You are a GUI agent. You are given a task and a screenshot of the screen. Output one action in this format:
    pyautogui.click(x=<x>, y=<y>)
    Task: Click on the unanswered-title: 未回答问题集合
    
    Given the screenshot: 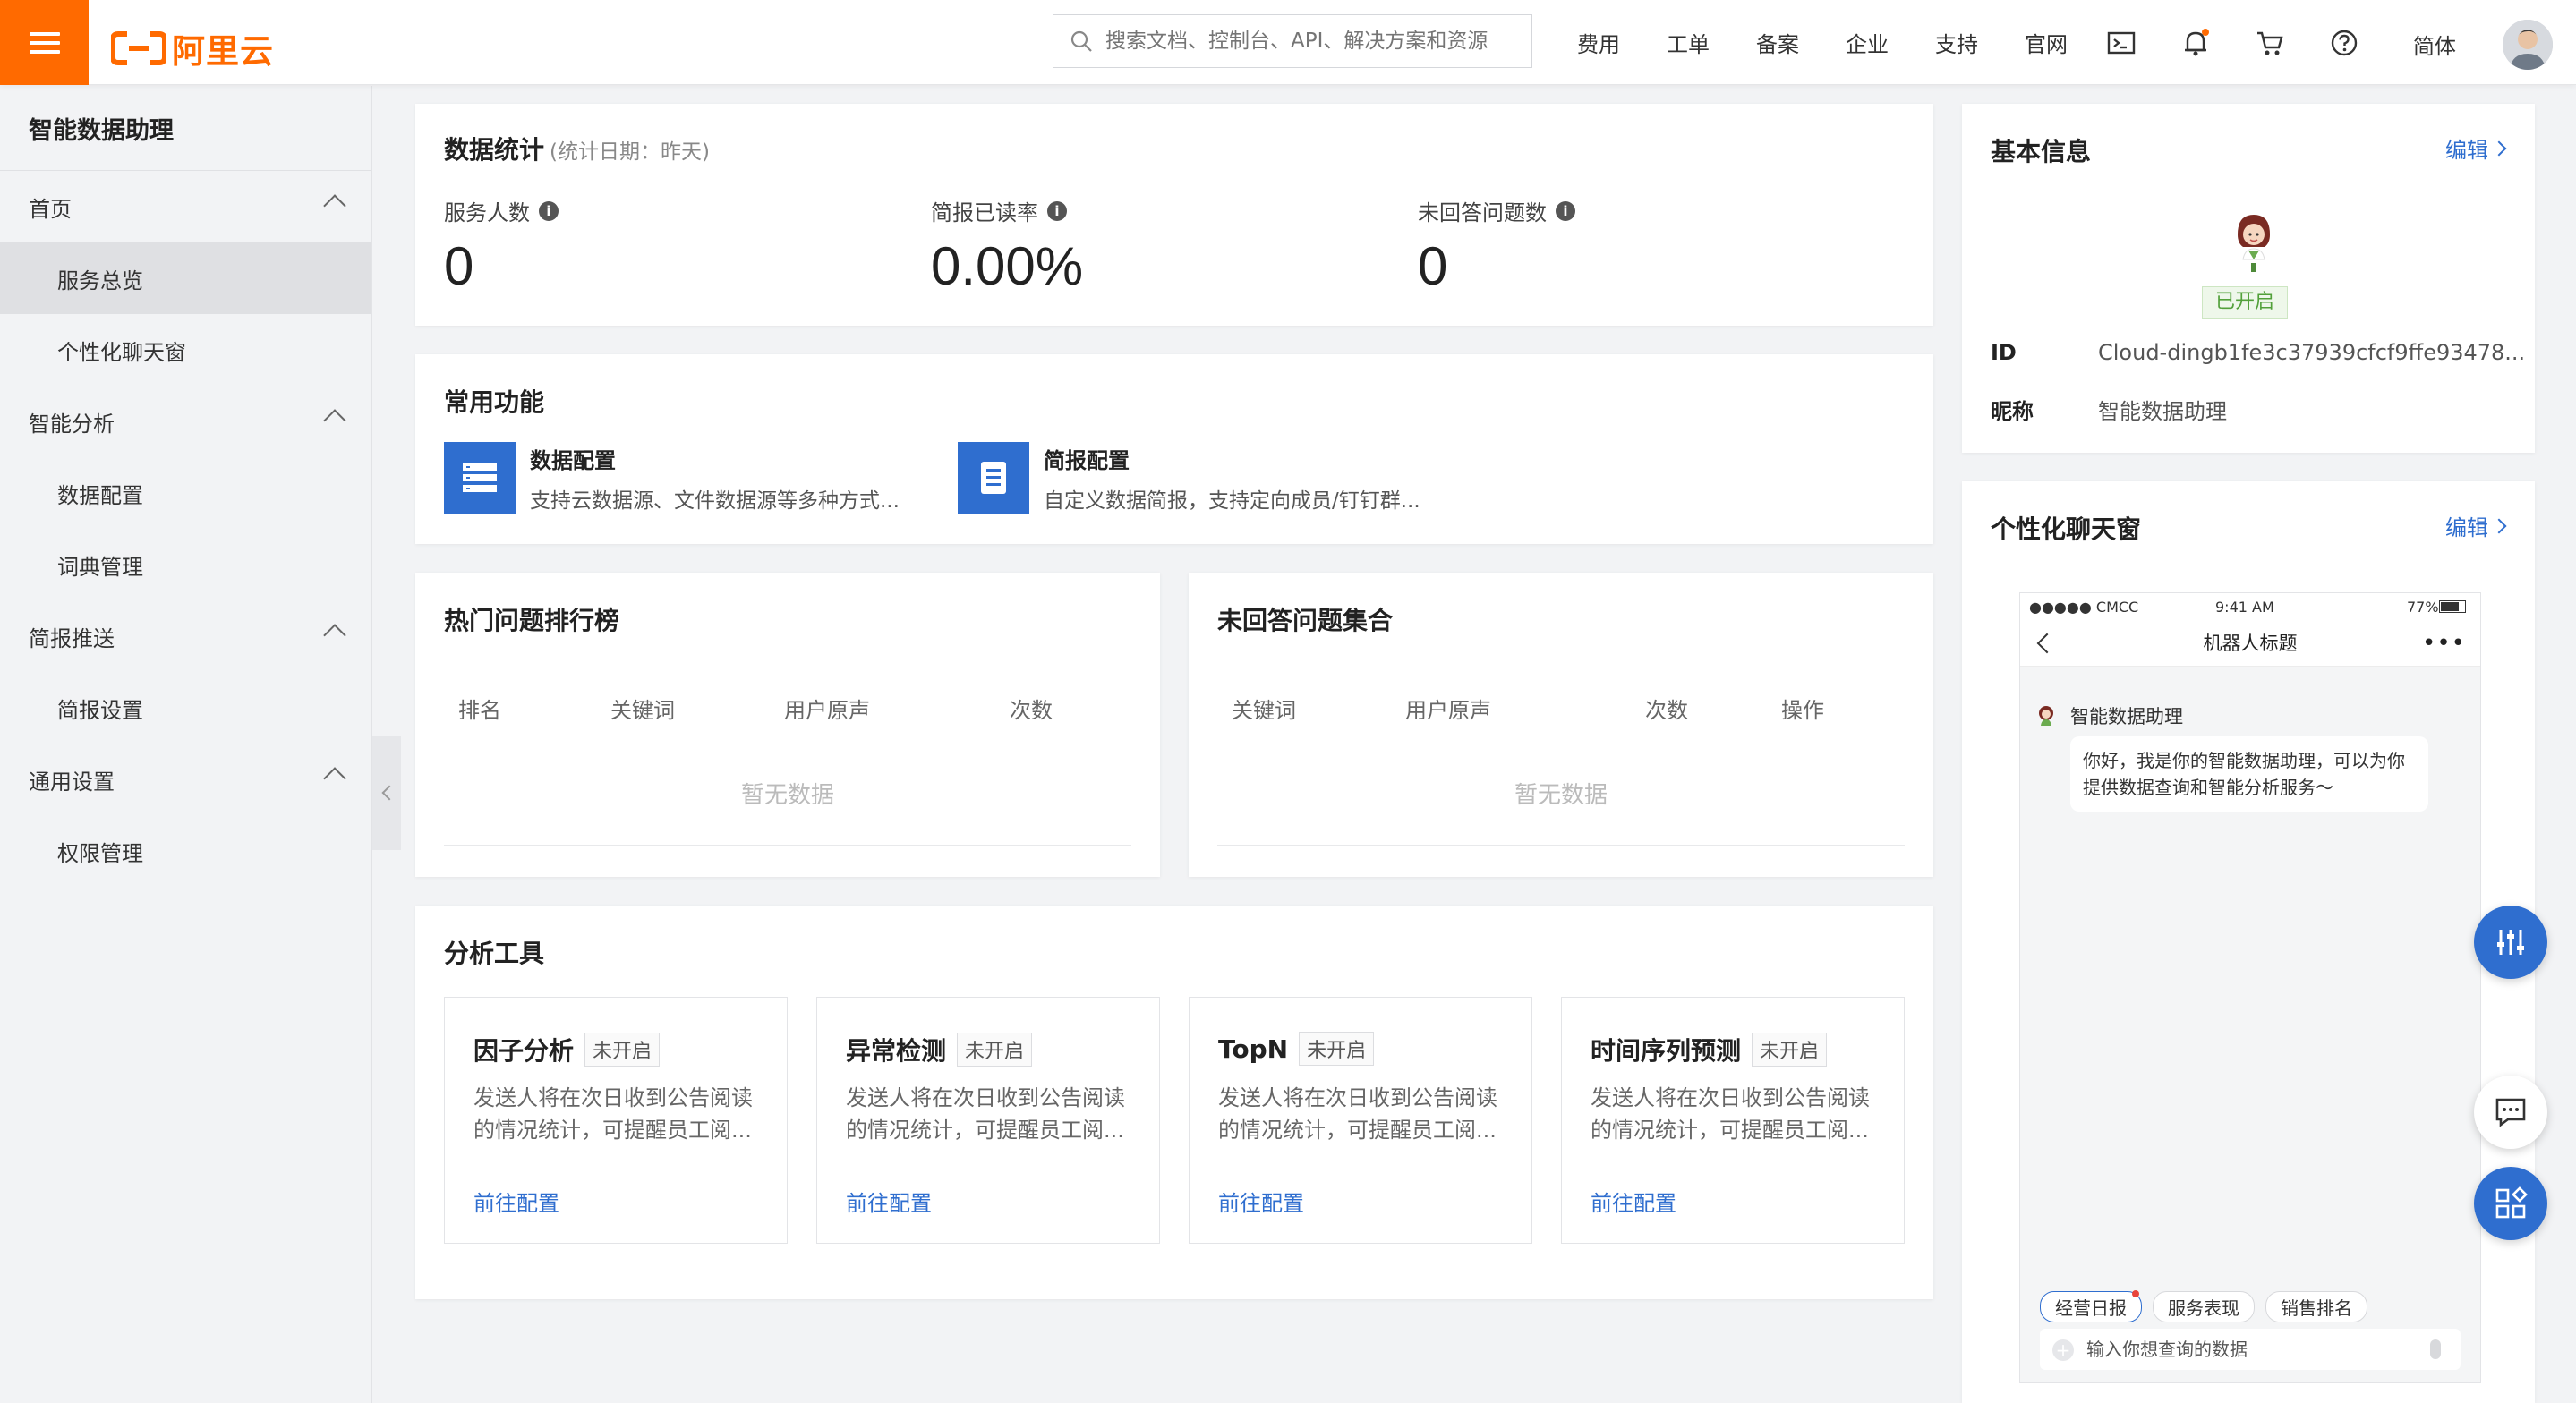 What is the action you would take?
    pyautogui.click(x=1305, y=620)
    